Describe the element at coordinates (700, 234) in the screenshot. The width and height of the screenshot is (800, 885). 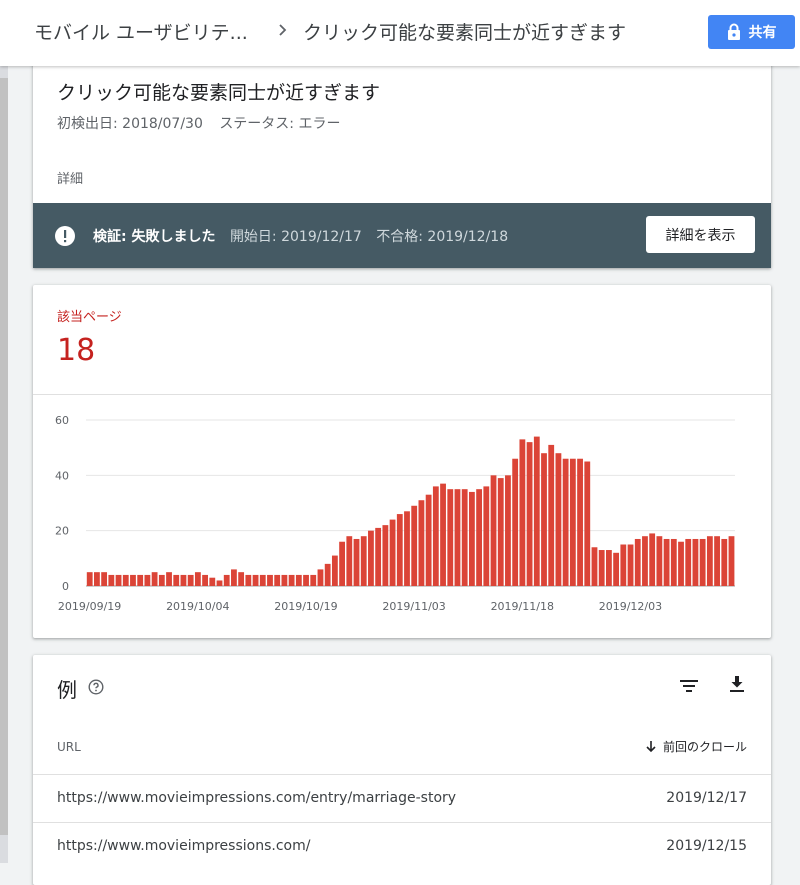
I see `show-details-button: 詳細を表示` at that location.